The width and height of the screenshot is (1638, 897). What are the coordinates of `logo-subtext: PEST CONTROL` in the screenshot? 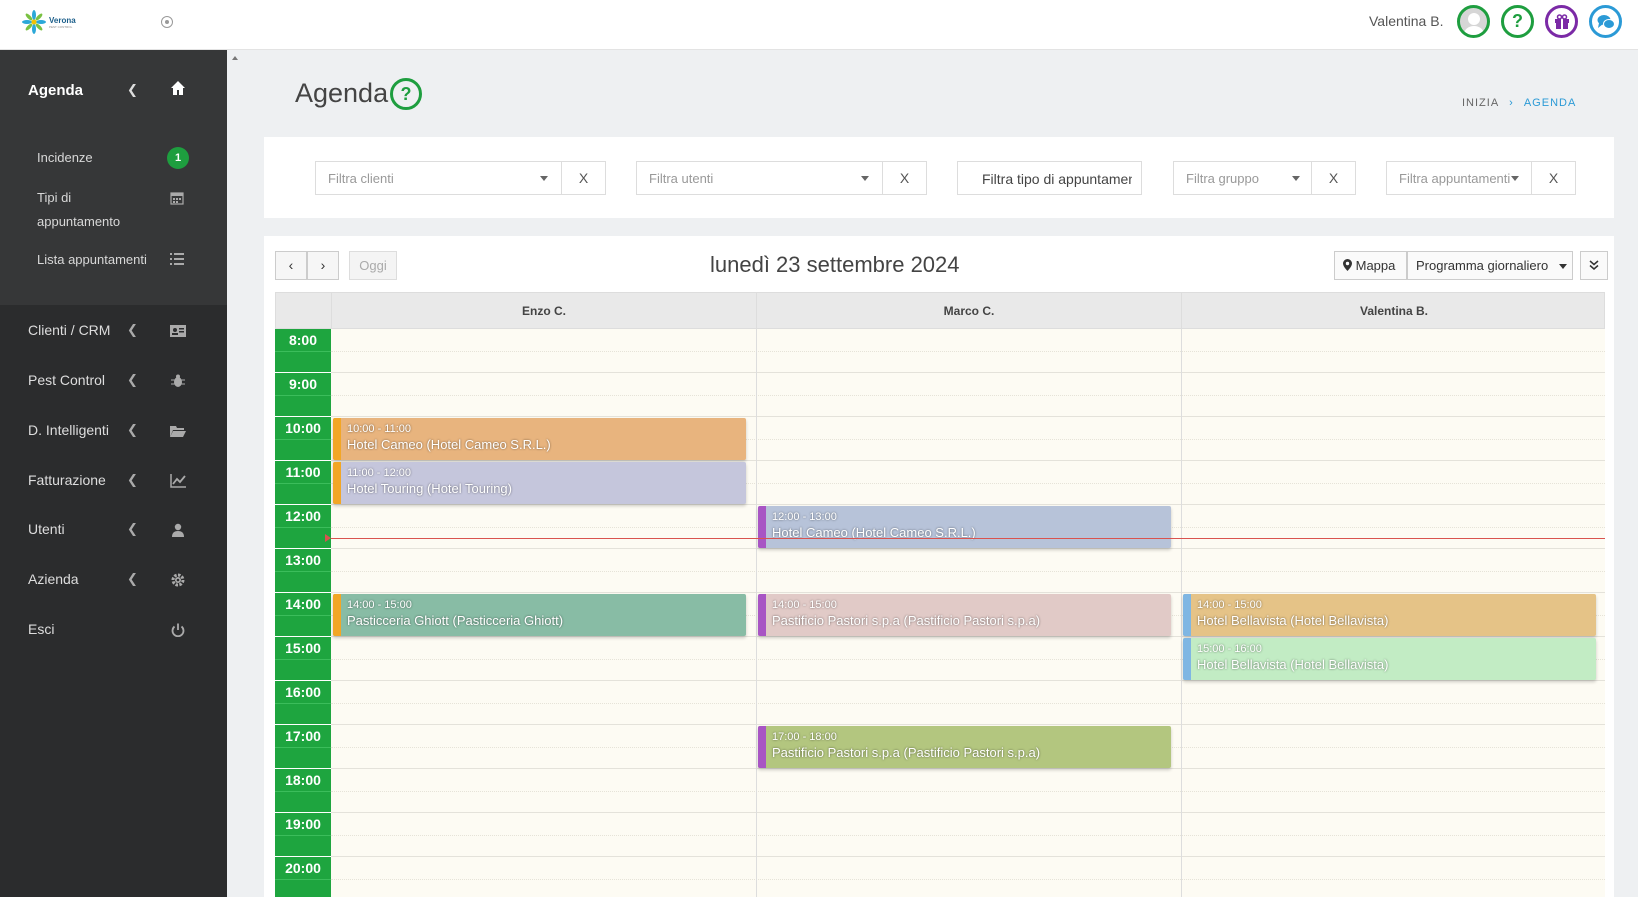 It's located at (61, 26).